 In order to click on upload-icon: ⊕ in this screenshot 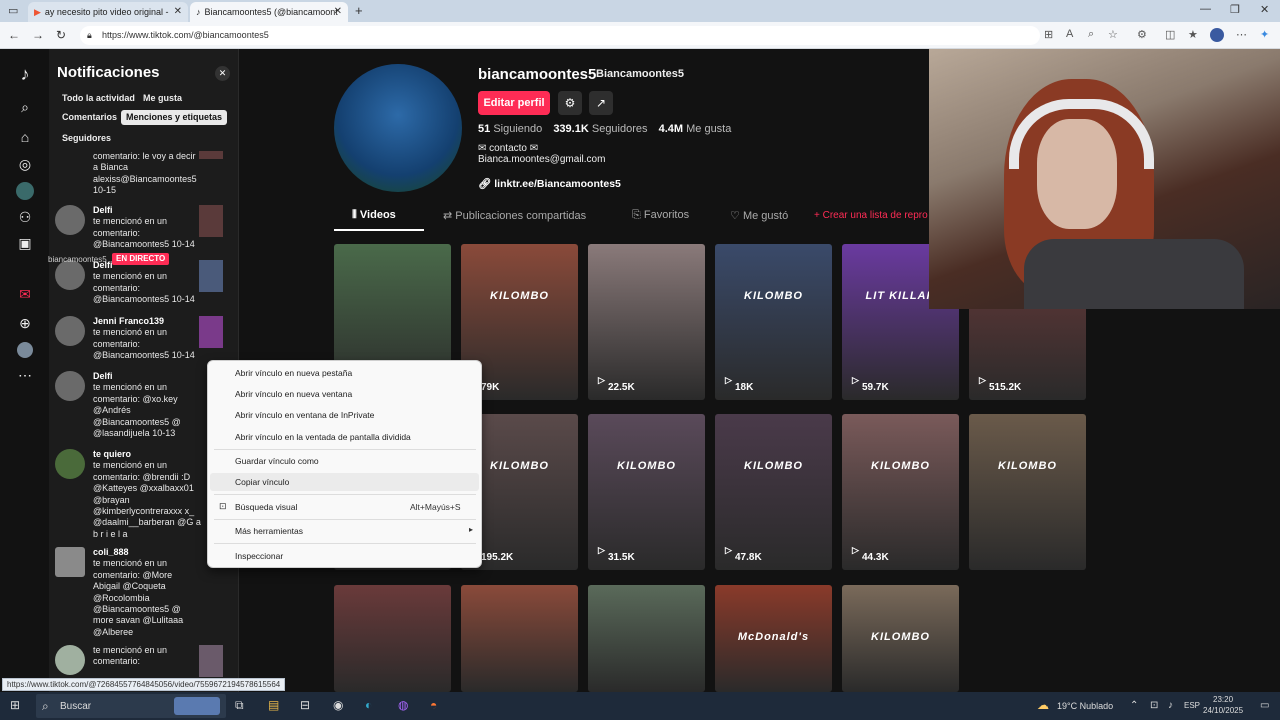, I will do `click(25, 326)`.